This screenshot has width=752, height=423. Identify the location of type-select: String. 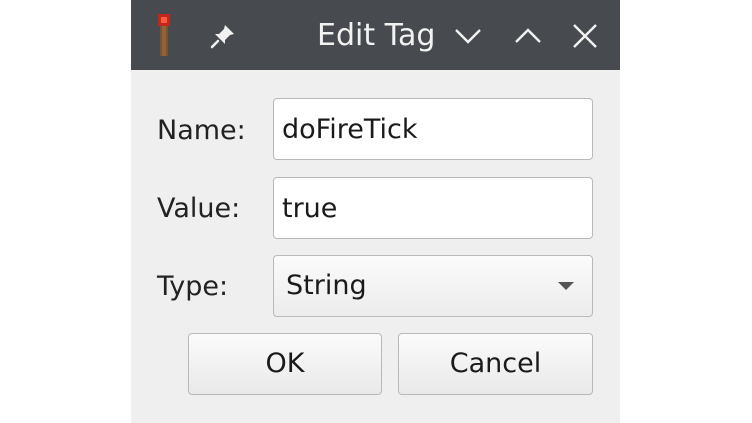
(433, 286).